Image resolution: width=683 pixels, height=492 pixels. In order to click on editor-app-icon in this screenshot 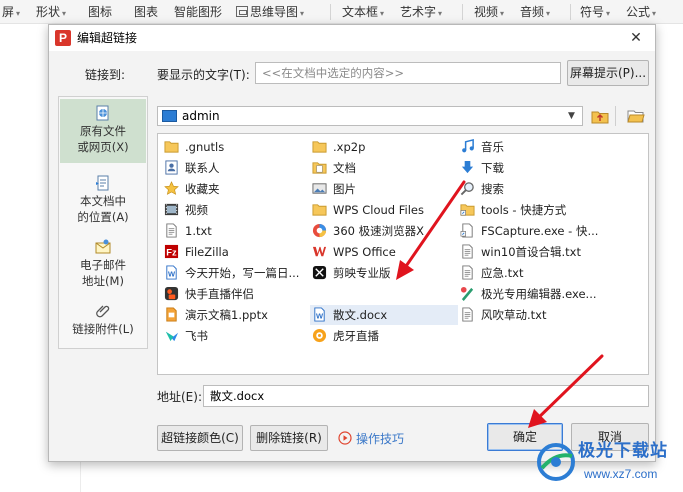, I will do `click(467, 293)`.